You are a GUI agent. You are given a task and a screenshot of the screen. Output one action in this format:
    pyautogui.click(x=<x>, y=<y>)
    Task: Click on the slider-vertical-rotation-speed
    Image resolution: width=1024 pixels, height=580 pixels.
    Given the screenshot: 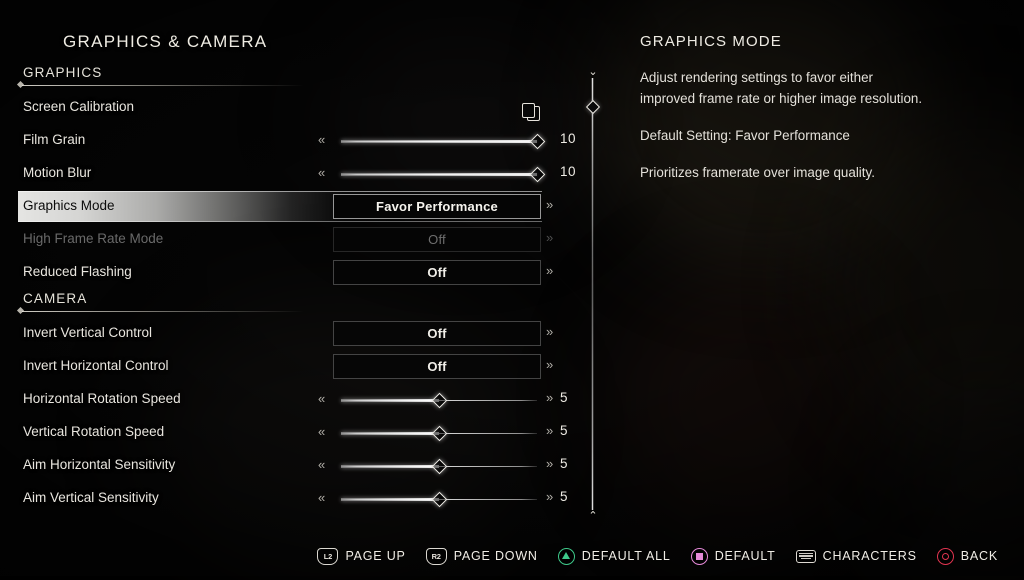 What is the action you would take?
    pyautogui.click(x=439, y=433)
    